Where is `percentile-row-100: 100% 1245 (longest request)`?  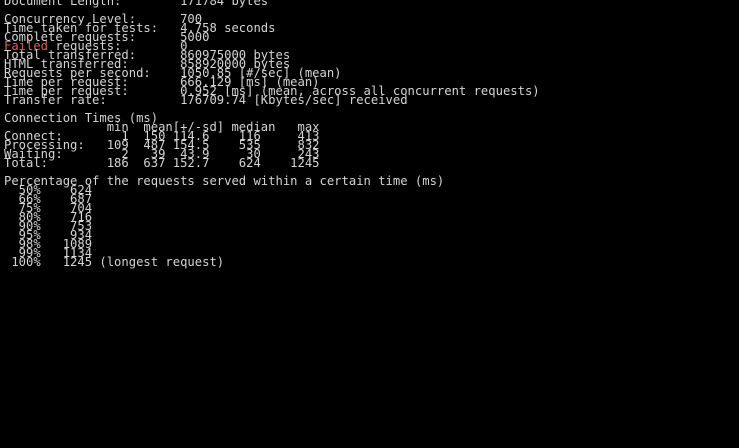
percentile-row-100: 100% 1245 (longest request) is located at coordinates (114, 262).